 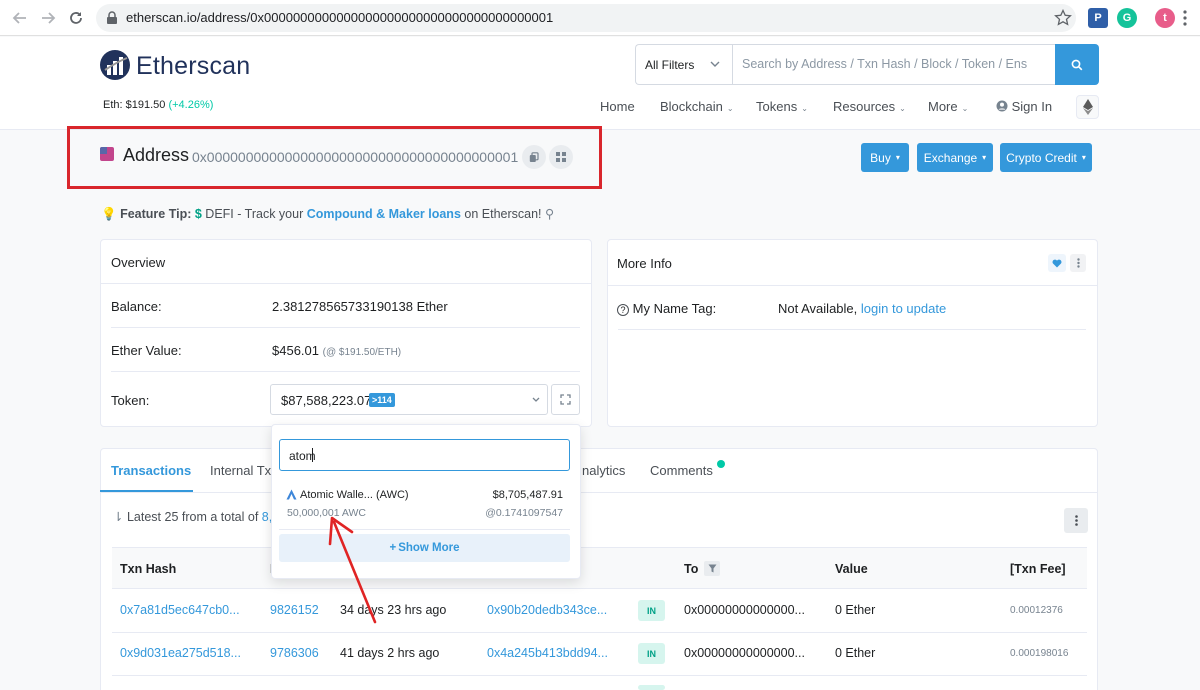 I want to click on annotation-arrow, so click(x=355, y=570).